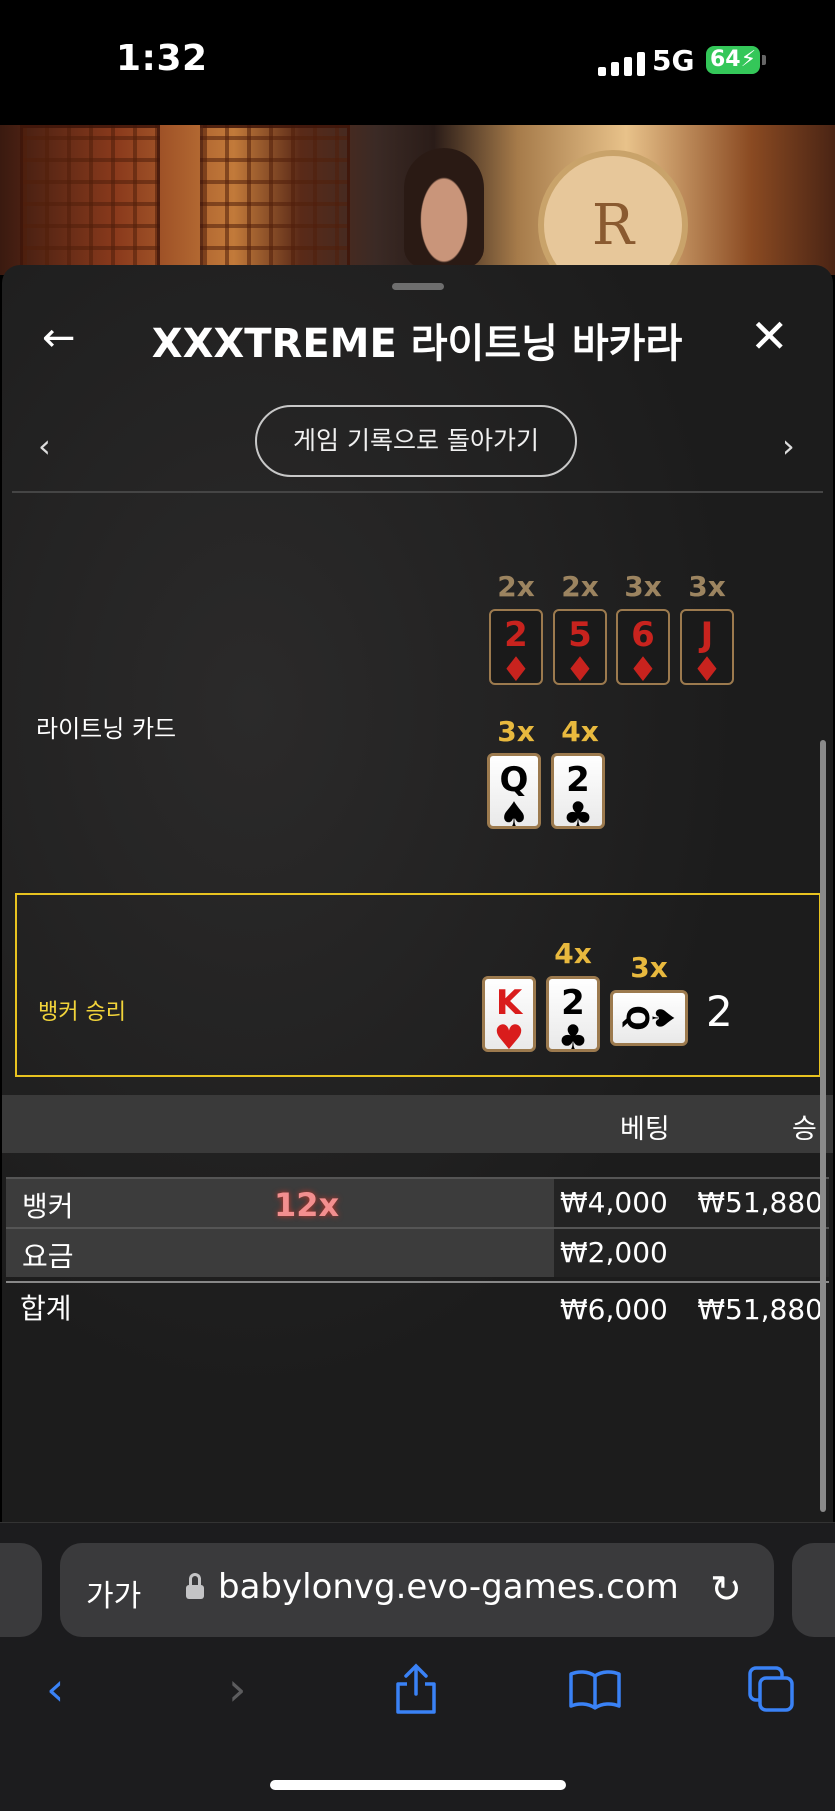  I want to click on row-label: 요금, so click(48, 1256).